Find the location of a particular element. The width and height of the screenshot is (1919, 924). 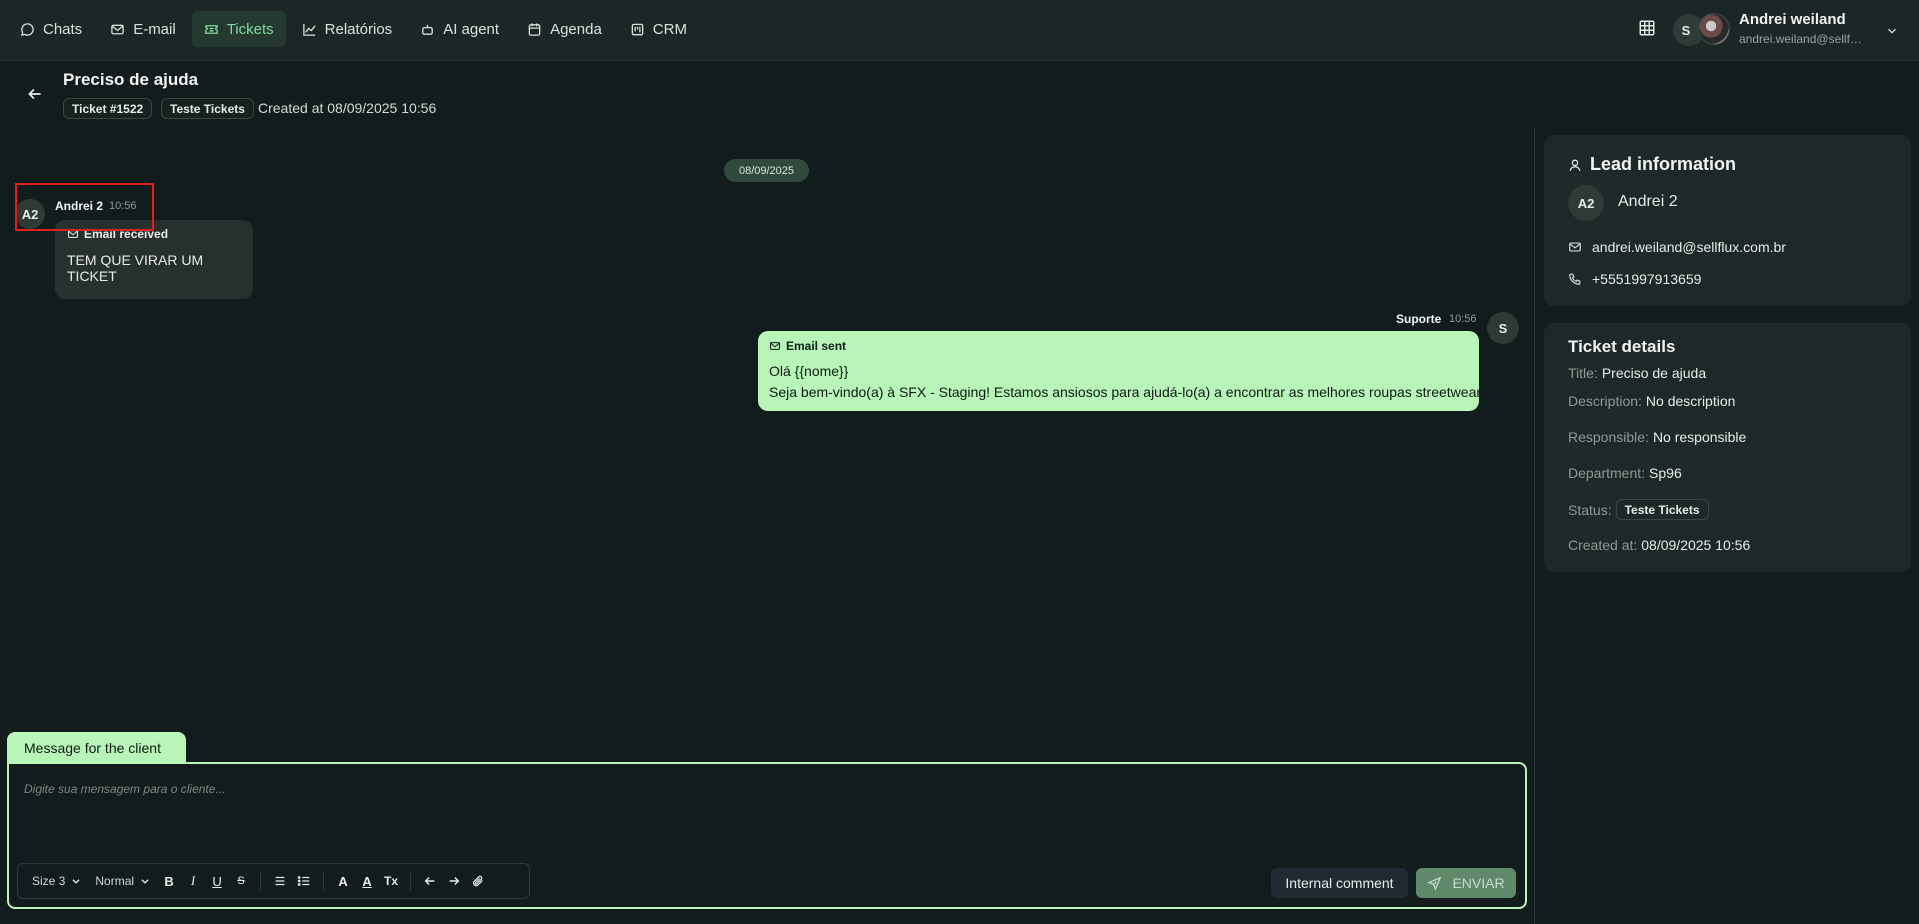

back-arrow-icon is located at coordinates (35, 94).